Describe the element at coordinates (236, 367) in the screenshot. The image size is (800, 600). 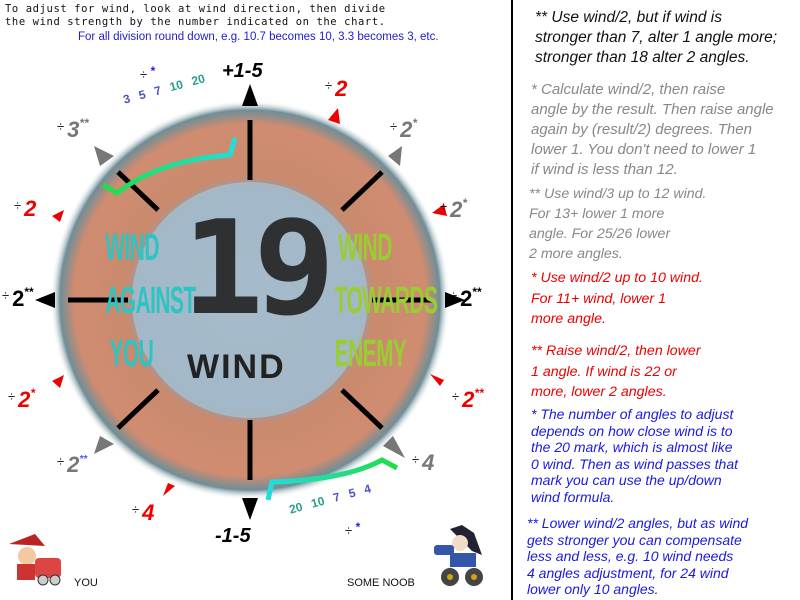
I see `wind-caption: WIND` at that location.